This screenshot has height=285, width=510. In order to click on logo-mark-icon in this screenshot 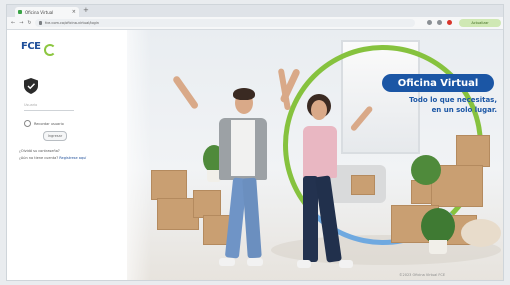, I will do `click(50, 50)`.